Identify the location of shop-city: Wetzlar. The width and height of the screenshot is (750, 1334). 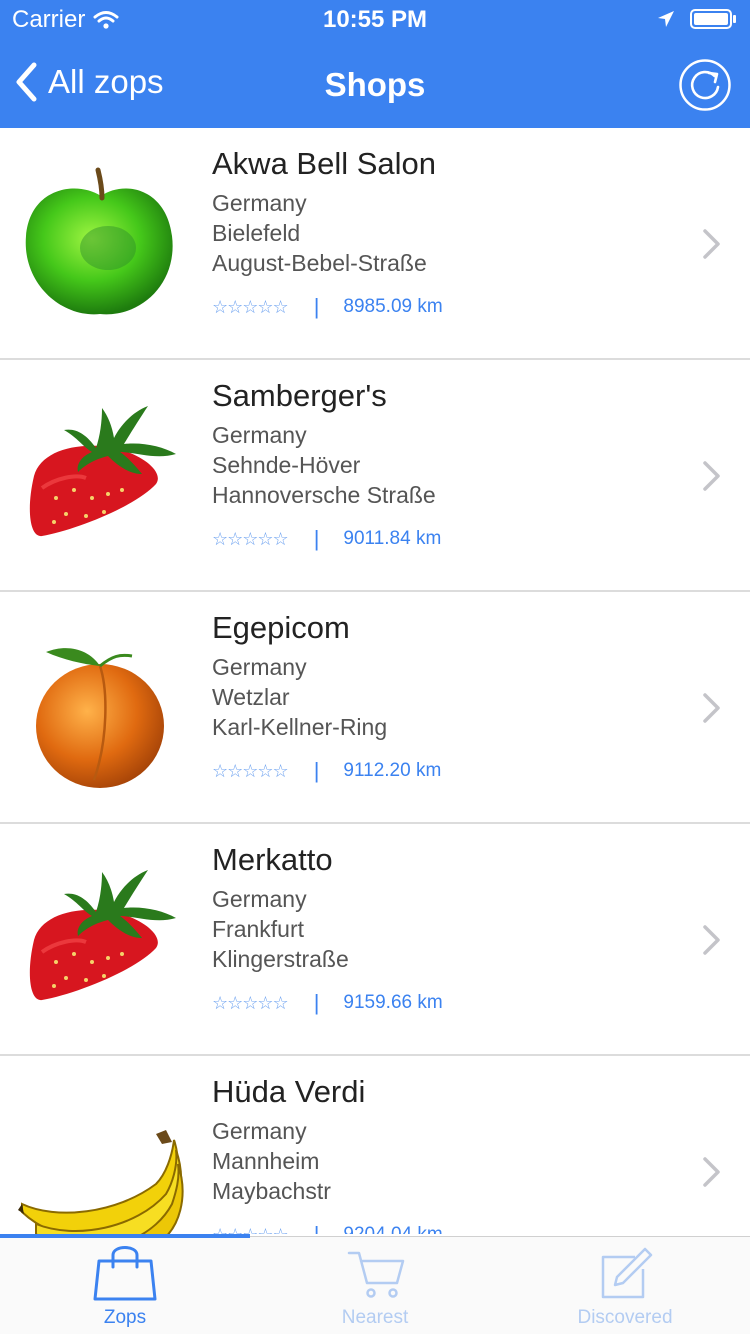
(251, 697).